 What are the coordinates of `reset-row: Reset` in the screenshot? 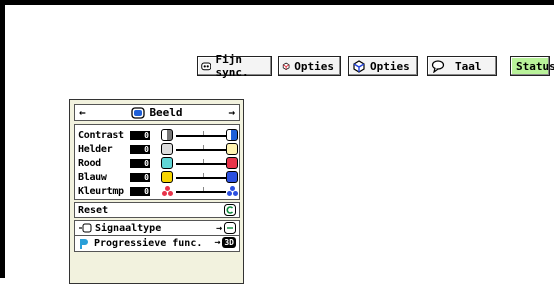 It's located at (157, 210).